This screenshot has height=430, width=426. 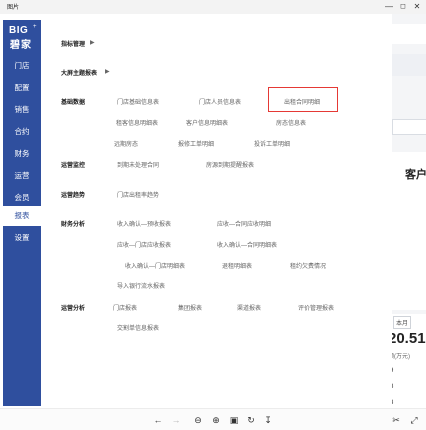 I want to click on bg-month-tag: 本月, so click(x=402, y=322).